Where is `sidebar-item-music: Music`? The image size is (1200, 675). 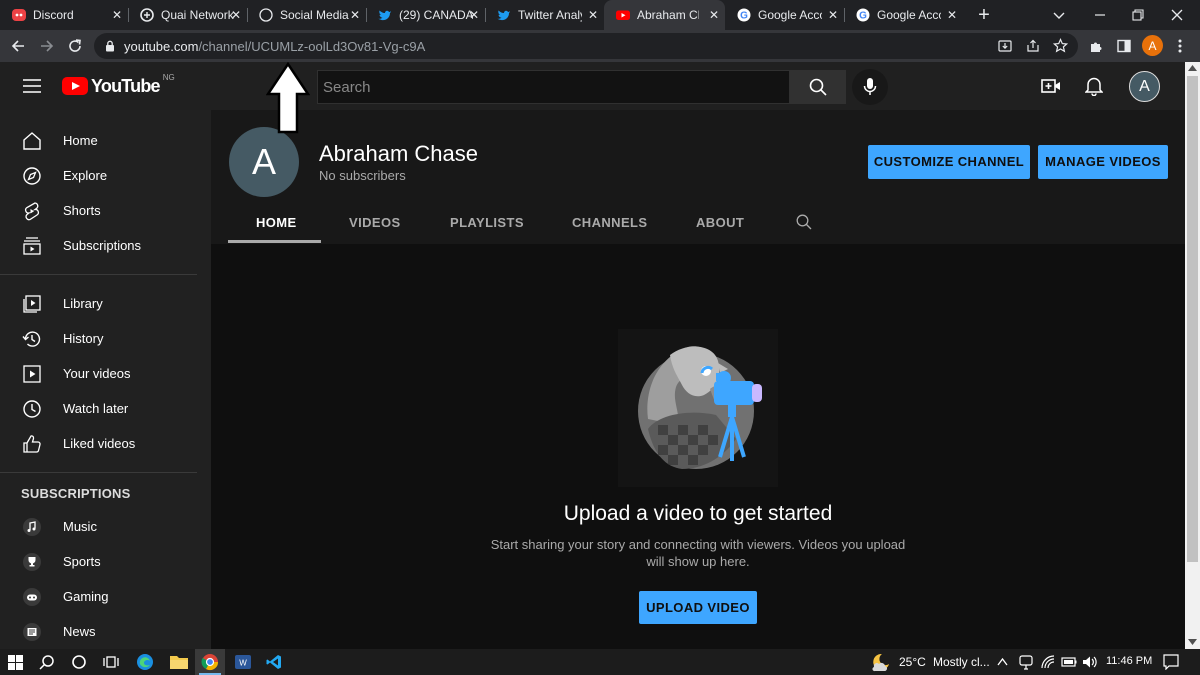 sidebar-item-music: Music is located at coordinates (105, 526).